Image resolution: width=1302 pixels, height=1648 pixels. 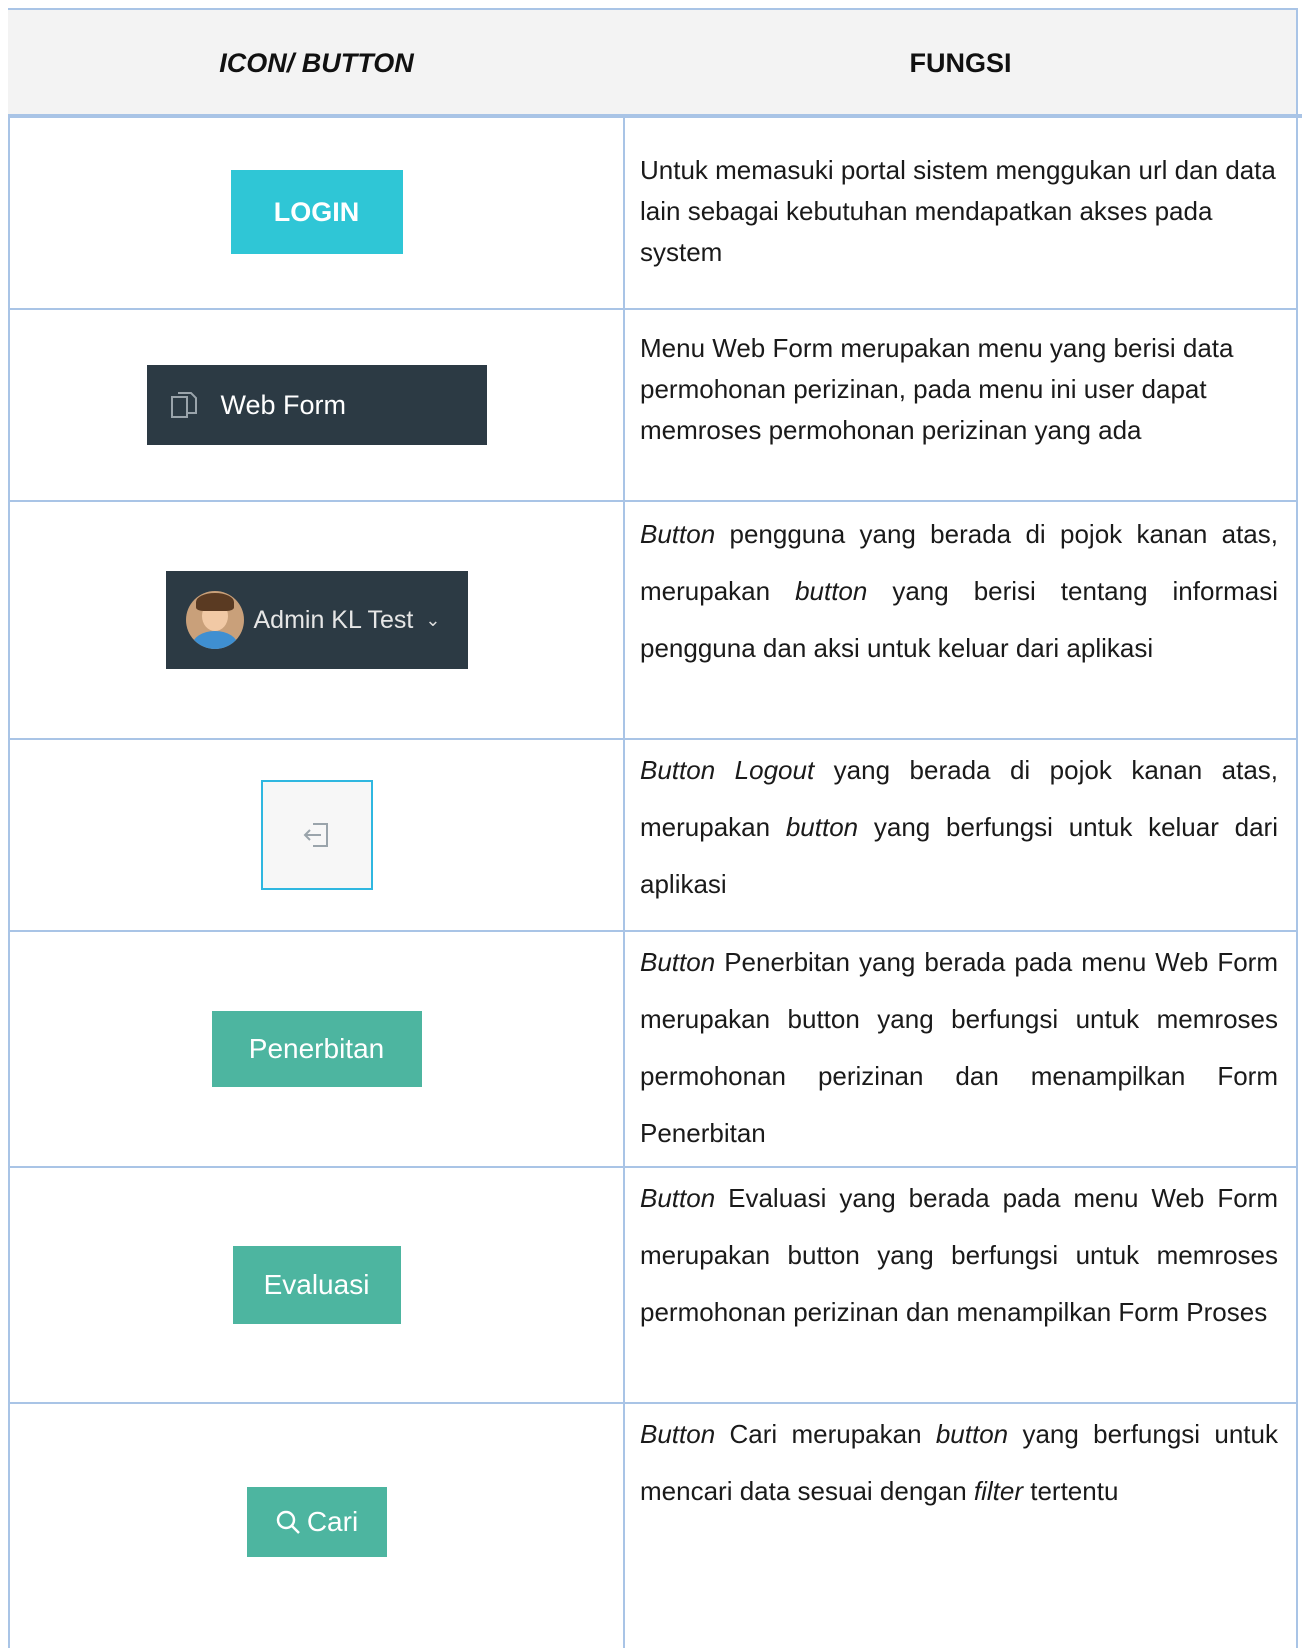 I want to click on desc-italic: Button Logout, so click(x=727, y=770).